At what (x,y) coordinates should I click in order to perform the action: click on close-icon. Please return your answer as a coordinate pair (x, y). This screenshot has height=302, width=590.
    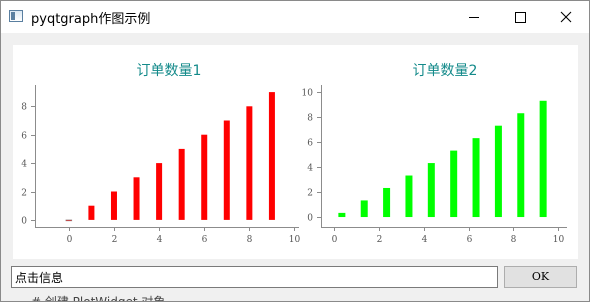
    Looking at the image, I should click on (566, 17).